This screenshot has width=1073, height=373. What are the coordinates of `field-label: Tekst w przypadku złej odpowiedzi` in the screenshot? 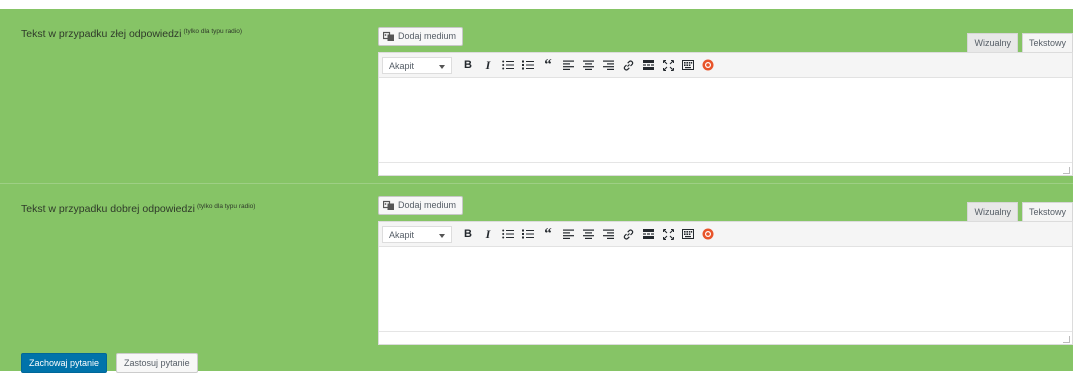 It's located at (101, 34).